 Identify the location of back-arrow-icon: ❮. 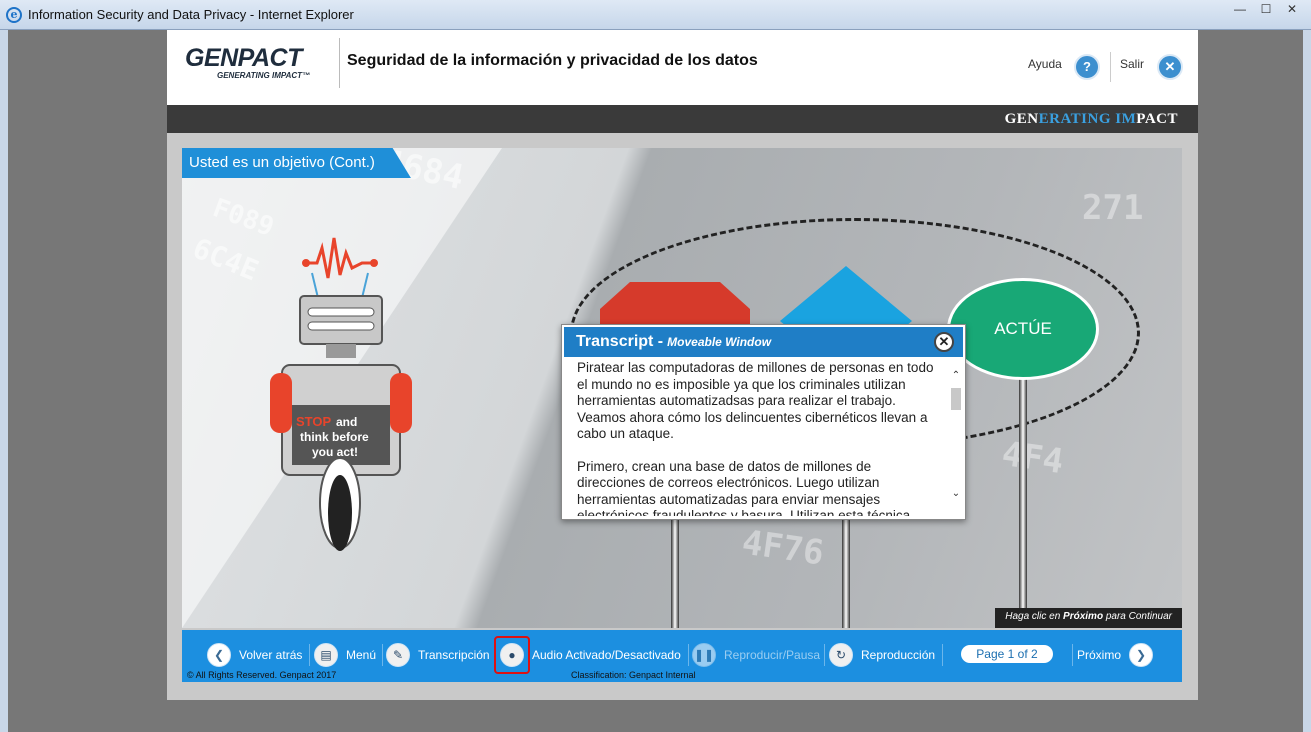
(219, 655).